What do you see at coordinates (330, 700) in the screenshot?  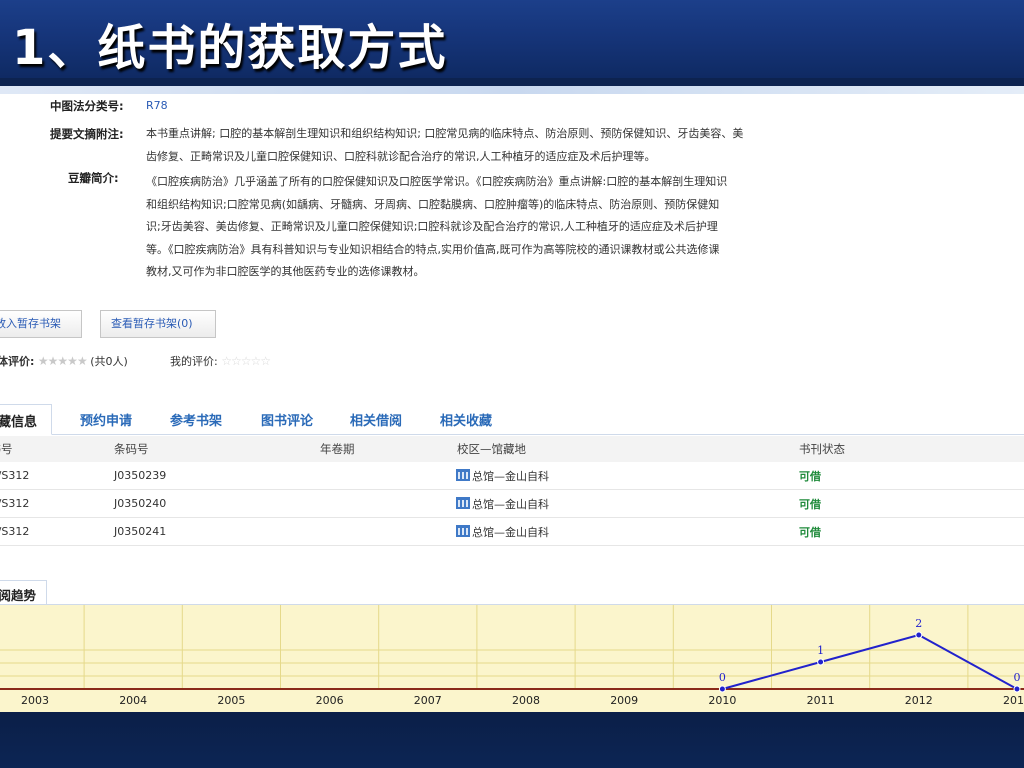 I see `x-tick-label: 2006` at bounding box center [330, 700].